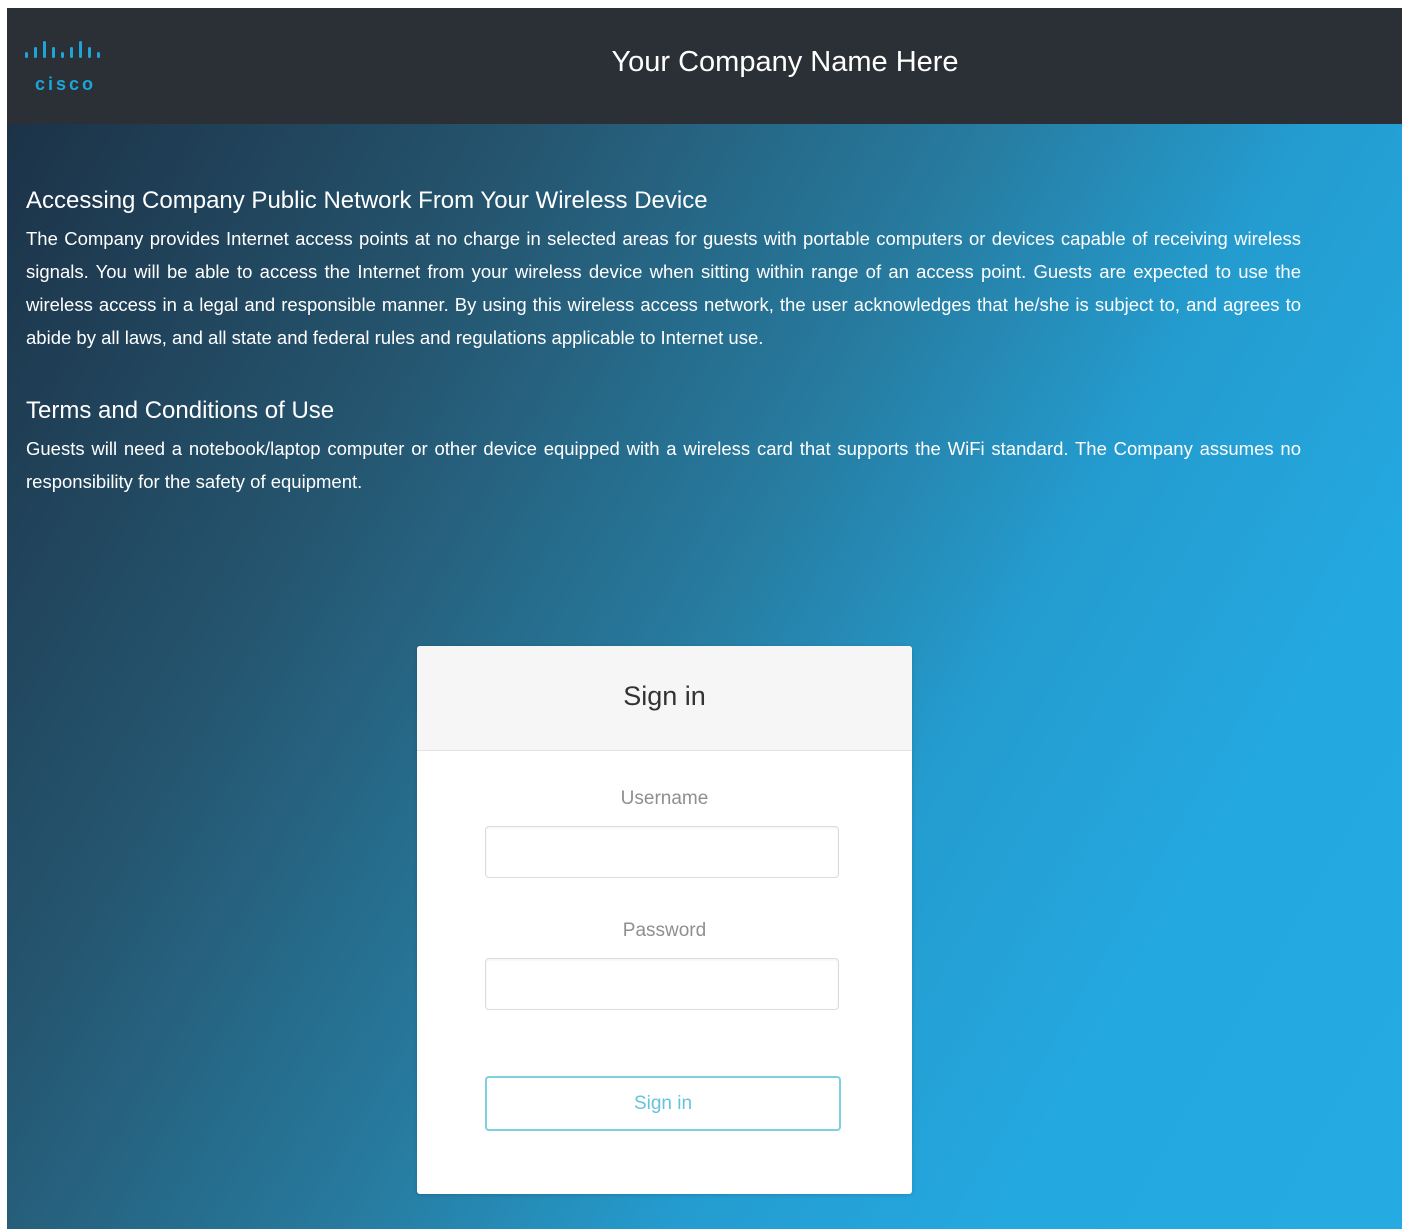 The height and width of the screenshot is (1229, 1406). Describe the element at coordinates (662, 984) in the screenshot. I see `password-input` at that location.